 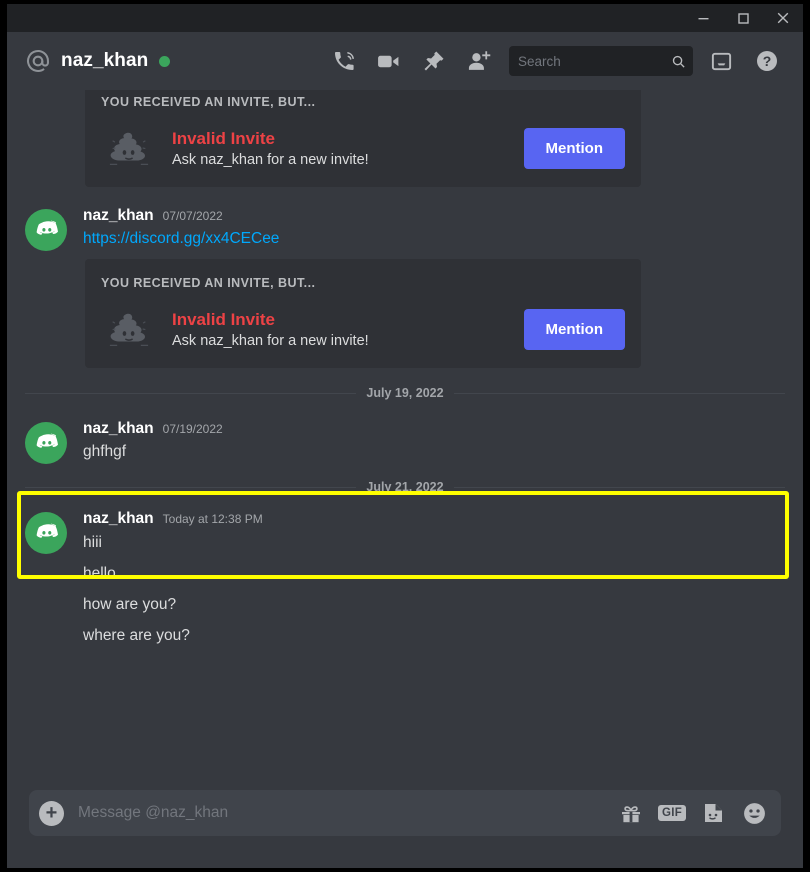 What do you see at coordinates (130, 604) in the screenshot?
I see `message-text: how are you?` at bounding box center [130, 604].